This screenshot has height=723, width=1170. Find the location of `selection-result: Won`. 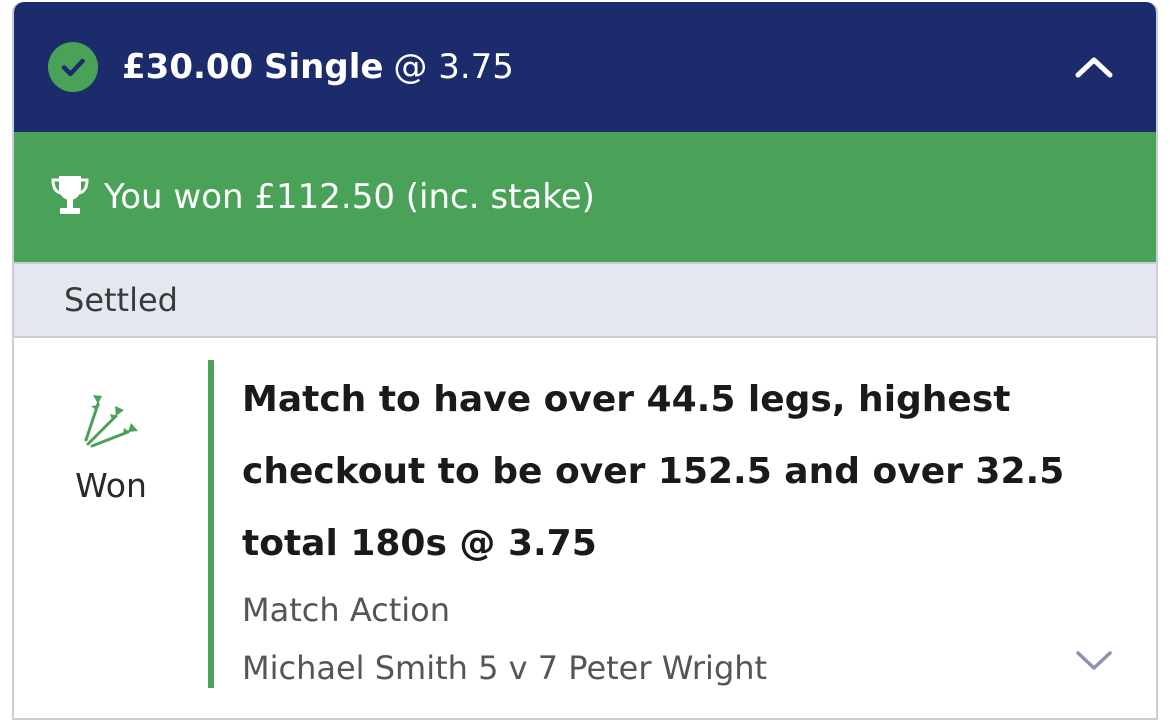

selection-result: Won is located at coordinates (111, 485).